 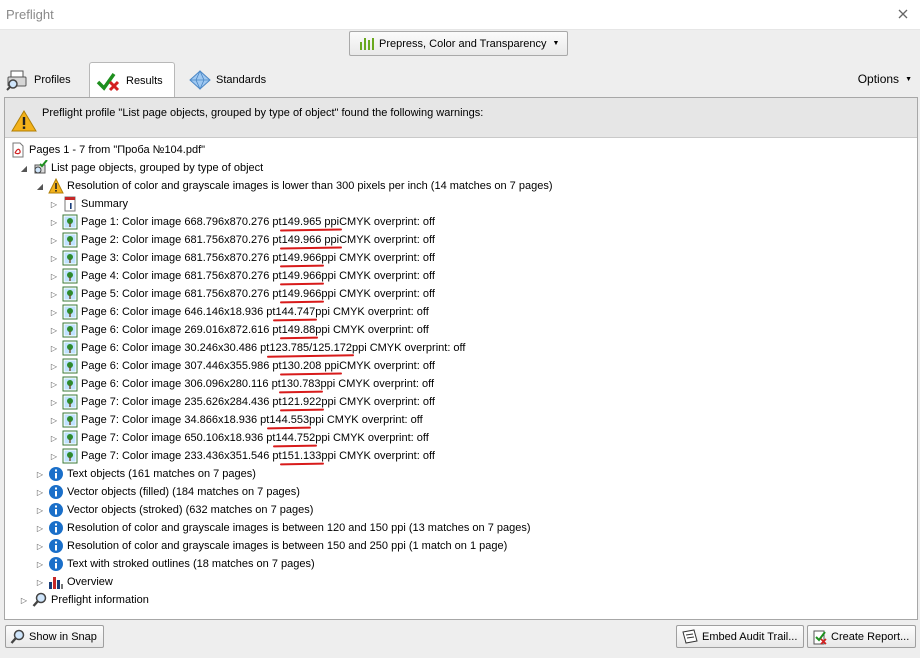 What do you see at coordinates (90, 582) in the screenshot?
I see `tree-overview-label: Overview` at bounding box center [90, 582].